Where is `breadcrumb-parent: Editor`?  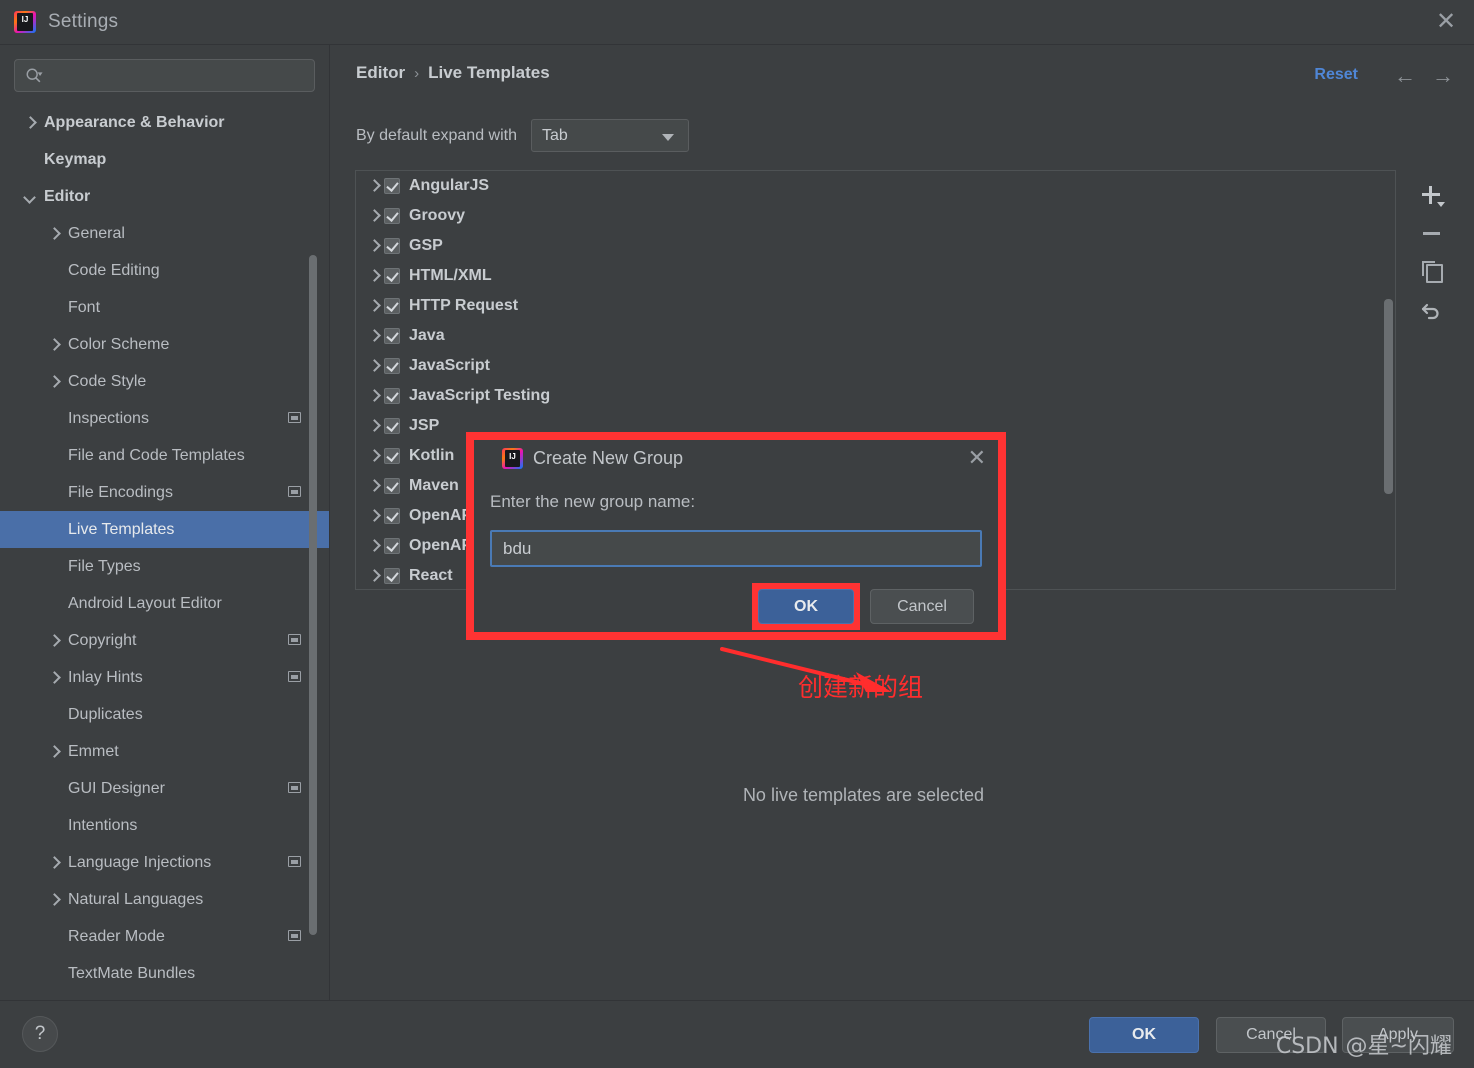
breadcrumb-parent: Editor is located at coordinates (380, 73).